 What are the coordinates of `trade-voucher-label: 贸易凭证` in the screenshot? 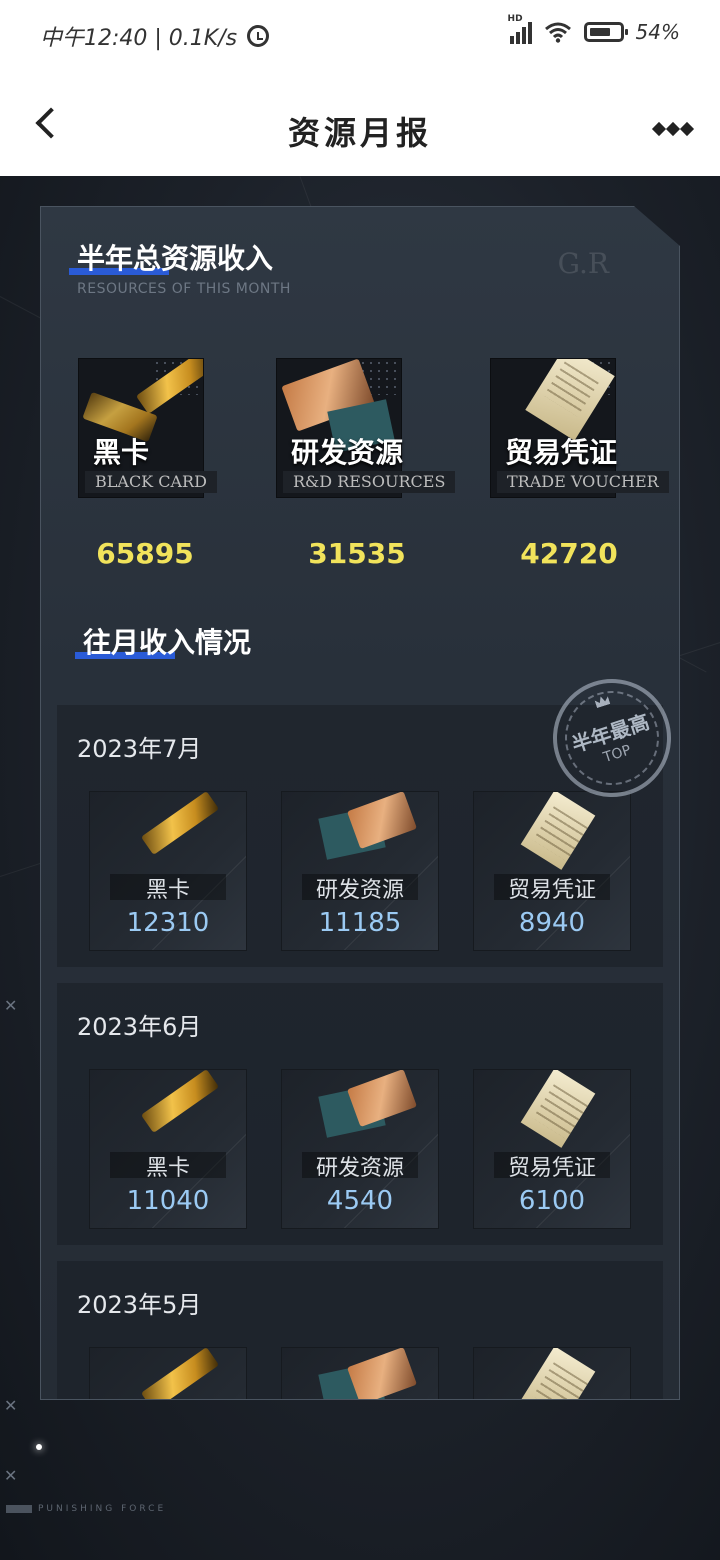 It's located at (561, 452).